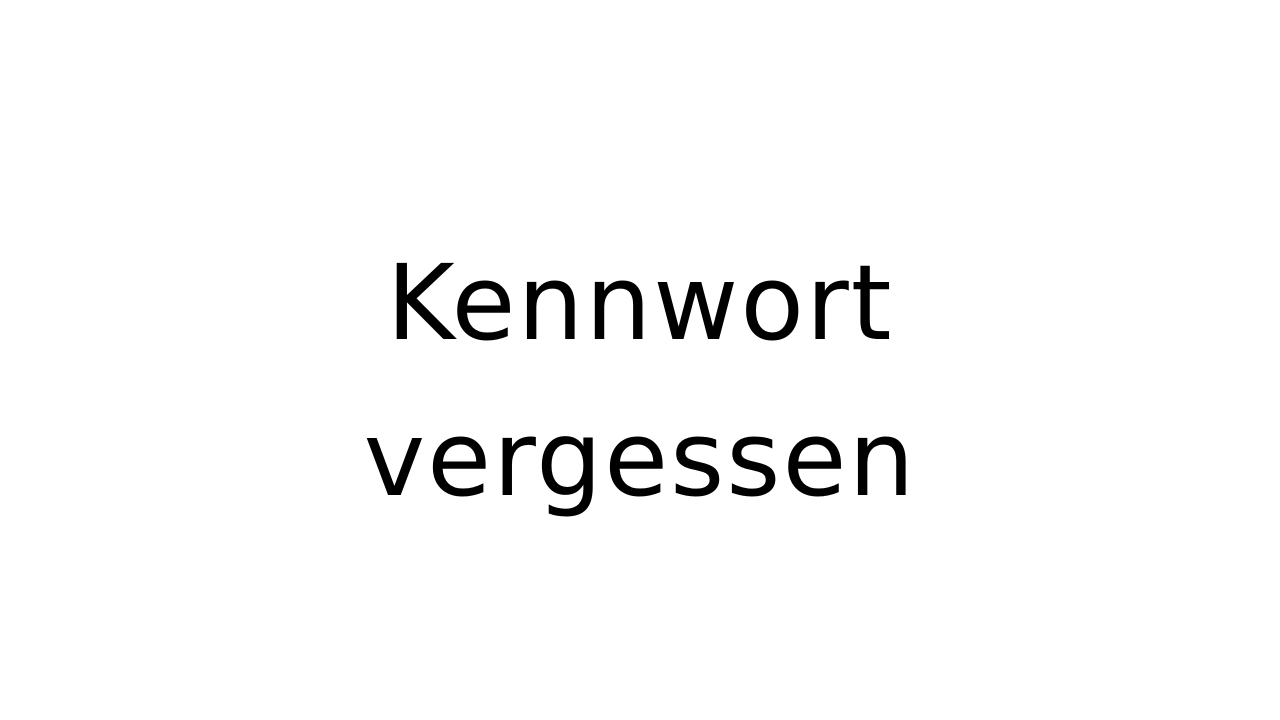  What do you see at coordinates (640, 459) in the screenshot?
I see `title-line-2: vergessen` at bounding box center [640, 459].